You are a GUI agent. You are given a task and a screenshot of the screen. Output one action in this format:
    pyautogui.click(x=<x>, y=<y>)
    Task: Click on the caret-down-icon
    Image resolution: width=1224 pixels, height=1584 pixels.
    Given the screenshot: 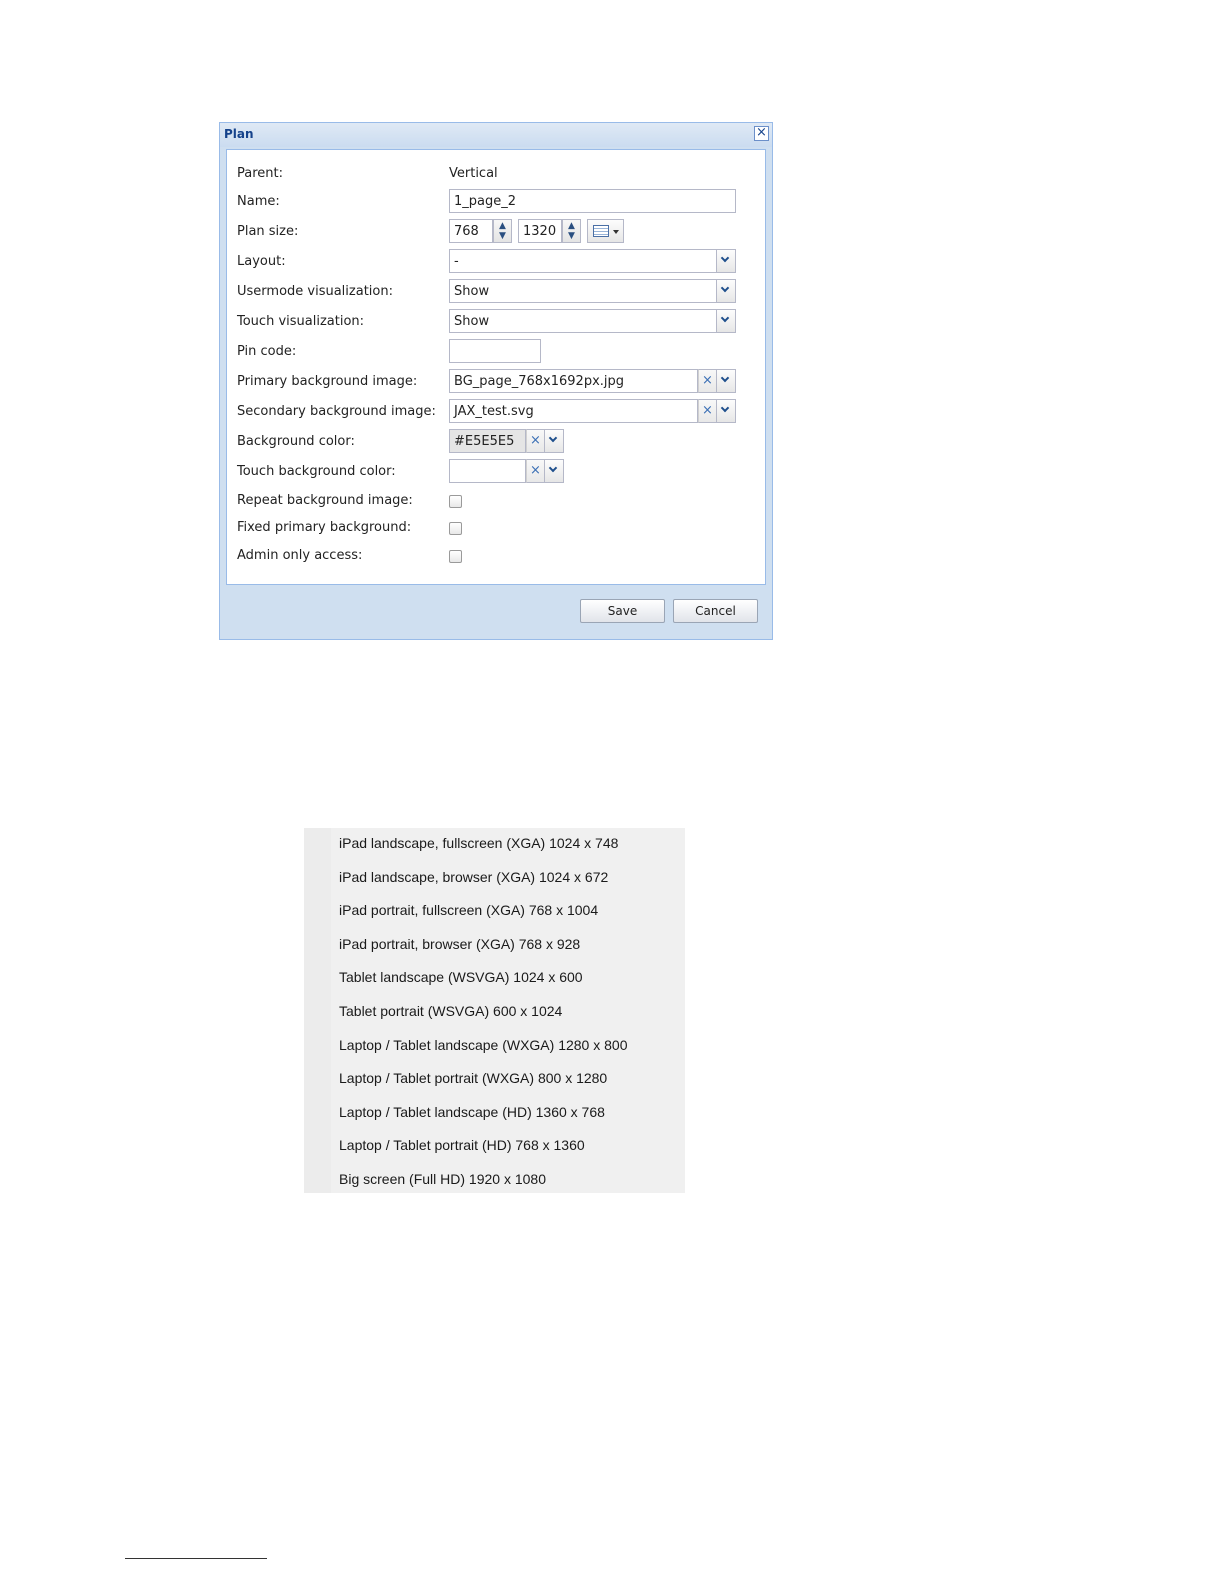 What is the action you would take?
    pyautogui.click(x=616, y=232)
    